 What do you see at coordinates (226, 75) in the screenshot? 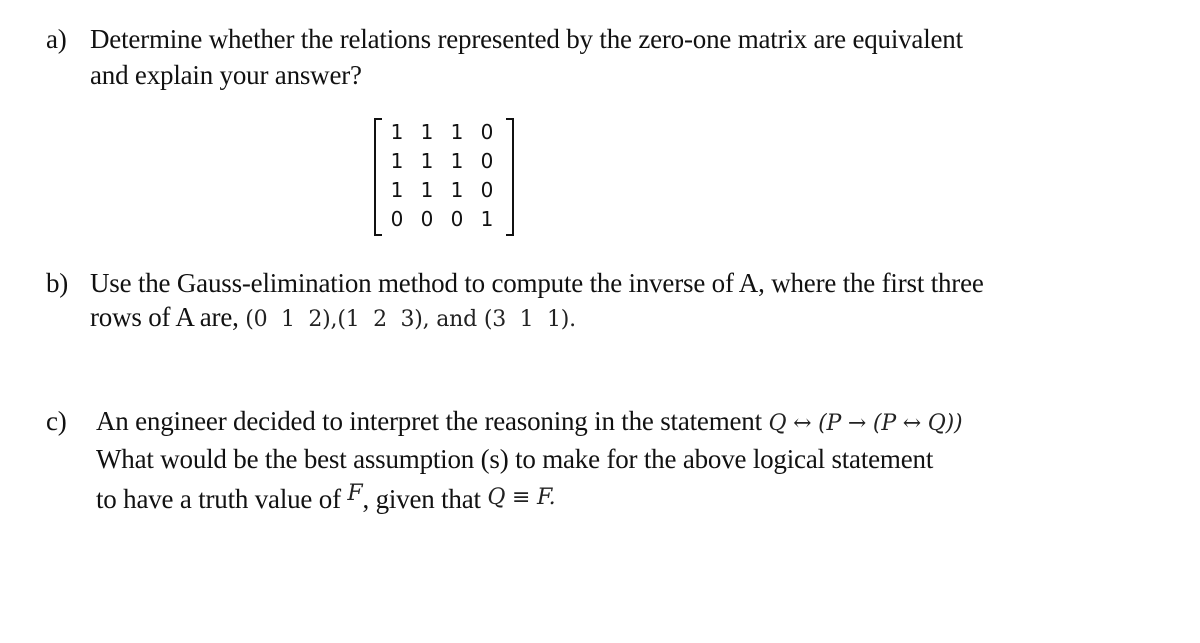
I see `question-a-line2: and explain your answer?` at bounding box center [226, 75].